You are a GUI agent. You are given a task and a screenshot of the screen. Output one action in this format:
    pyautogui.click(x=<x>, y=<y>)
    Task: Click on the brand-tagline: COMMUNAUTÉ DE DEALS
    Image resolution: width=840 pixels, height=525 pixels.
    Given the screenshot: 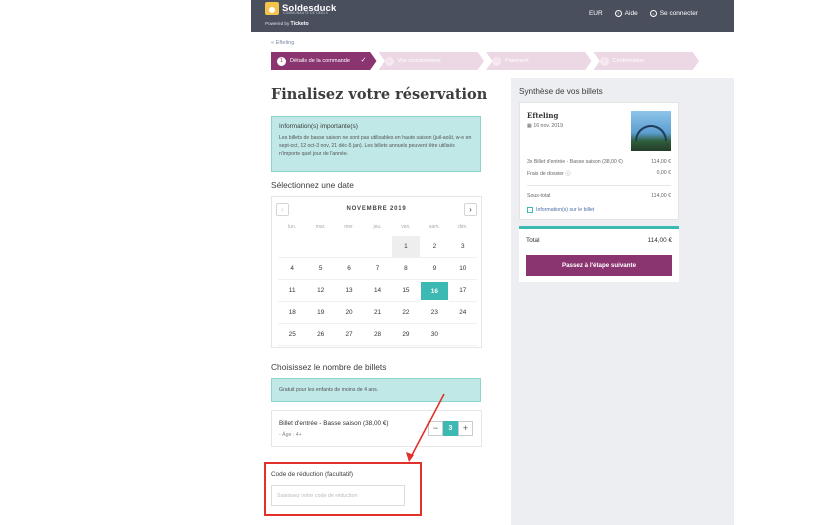 What is the action you would take?
    pyautogui.click(x=306, y=13)
    